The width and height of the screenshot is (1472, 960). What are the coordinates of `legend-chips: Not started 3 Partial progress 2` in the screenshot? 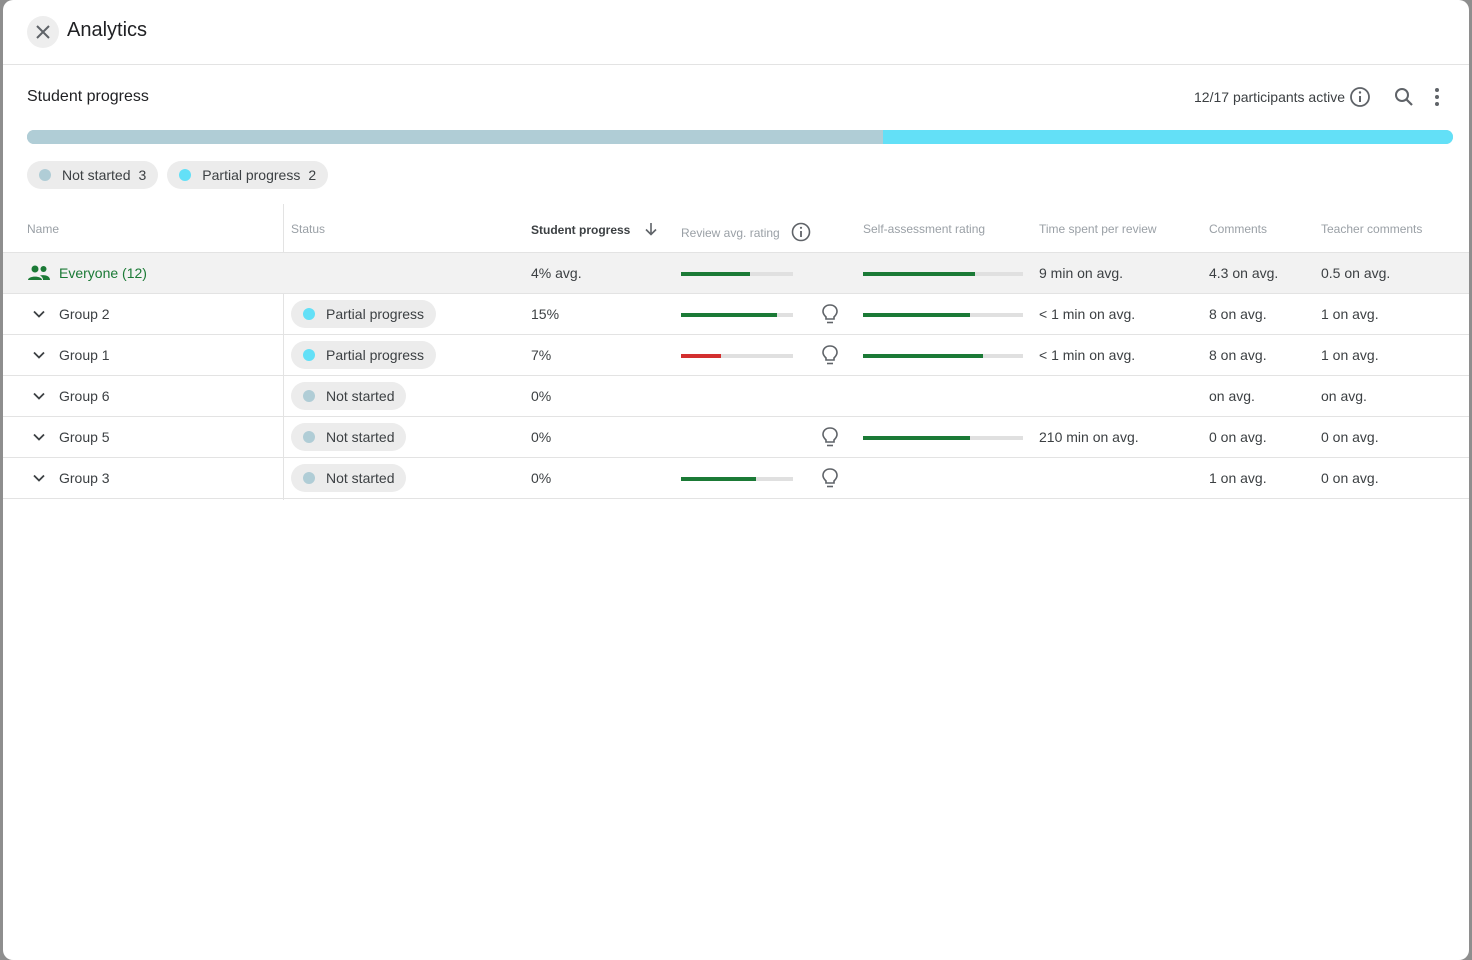 It's located at (178, 175).